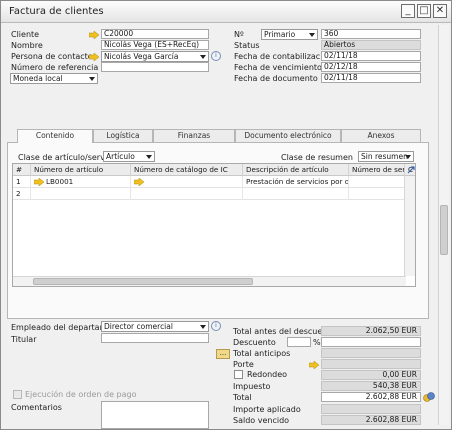 This screenshot has height=430, width=452. What do you see at coordinates (410, 170) in the screenshot?
I see `grid-settings-icon` at bounding box center [410, 170].